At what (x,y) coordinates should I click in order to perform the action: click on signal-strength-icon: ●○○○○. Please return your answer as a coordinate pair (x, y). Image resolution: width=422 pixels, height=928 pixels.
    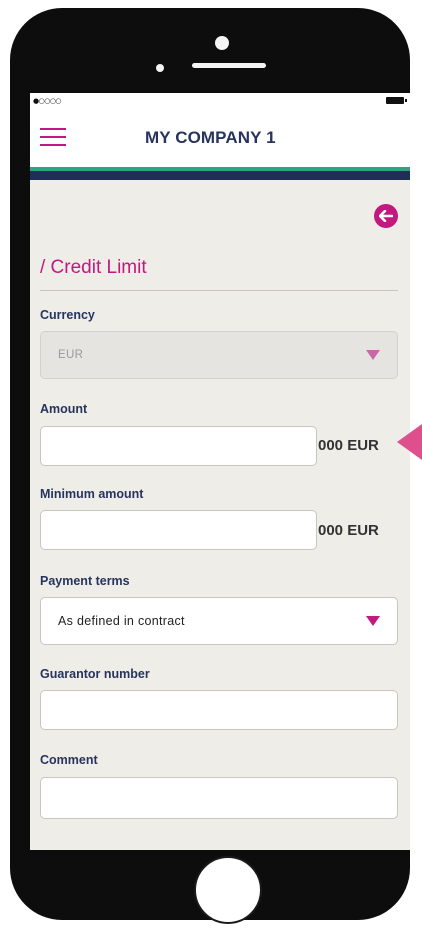
    Looking at the image, I should click on (47, 101).